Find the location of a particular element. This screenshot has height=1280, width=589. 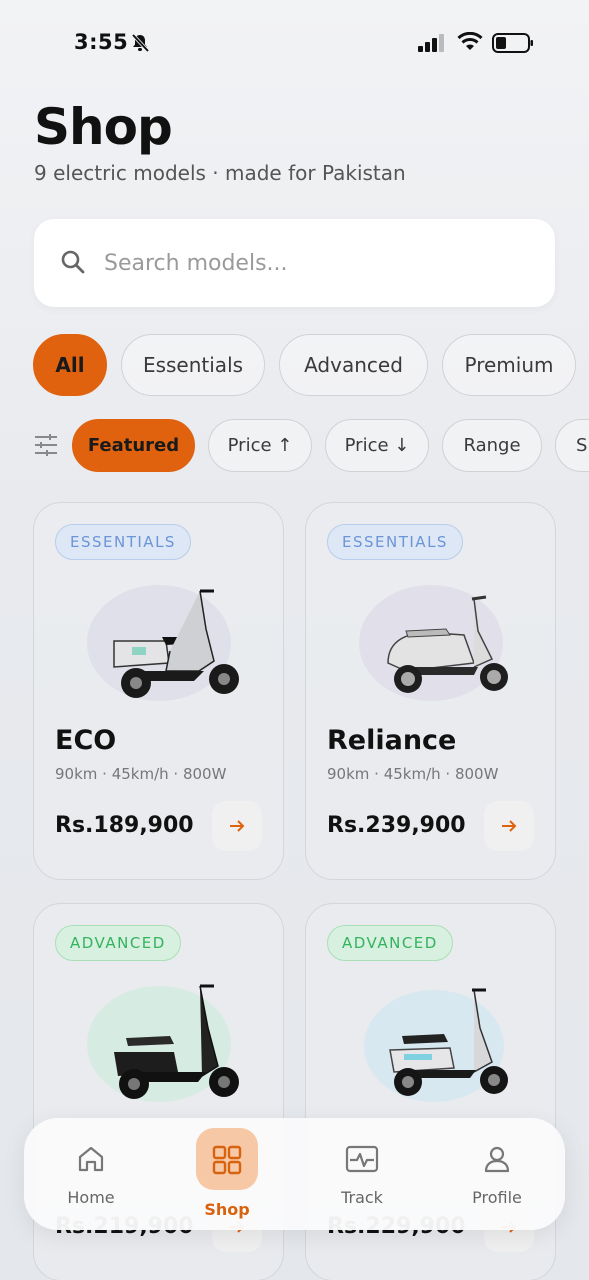

search-bar is located at coordinates (294, 263).